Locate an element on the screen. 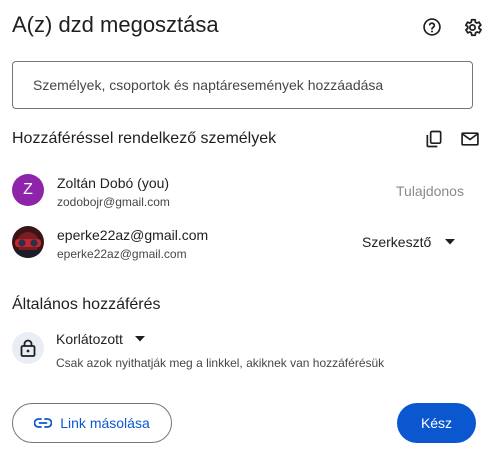  copy-icon is located at coordinates (434, 139).